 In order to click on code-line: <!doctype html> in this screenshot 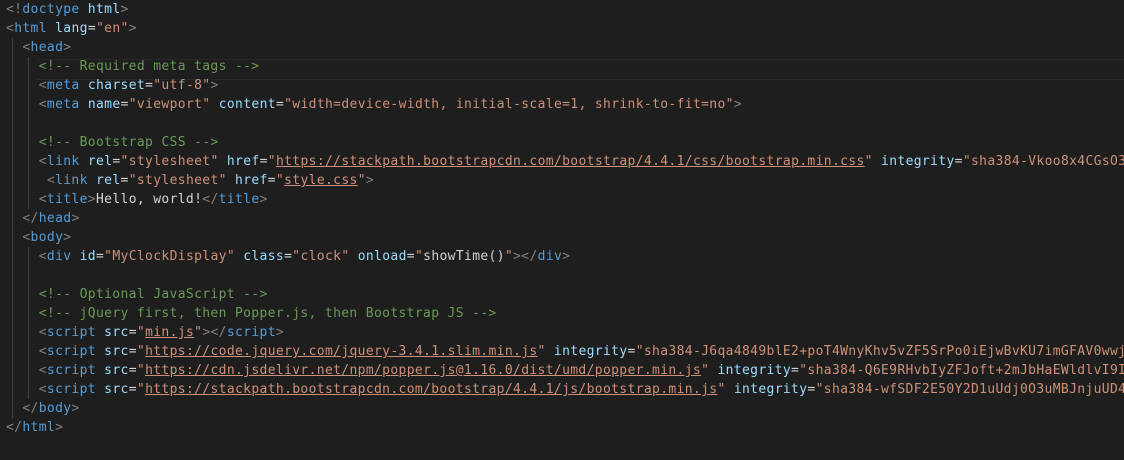, I will do `click(67, 9)`.